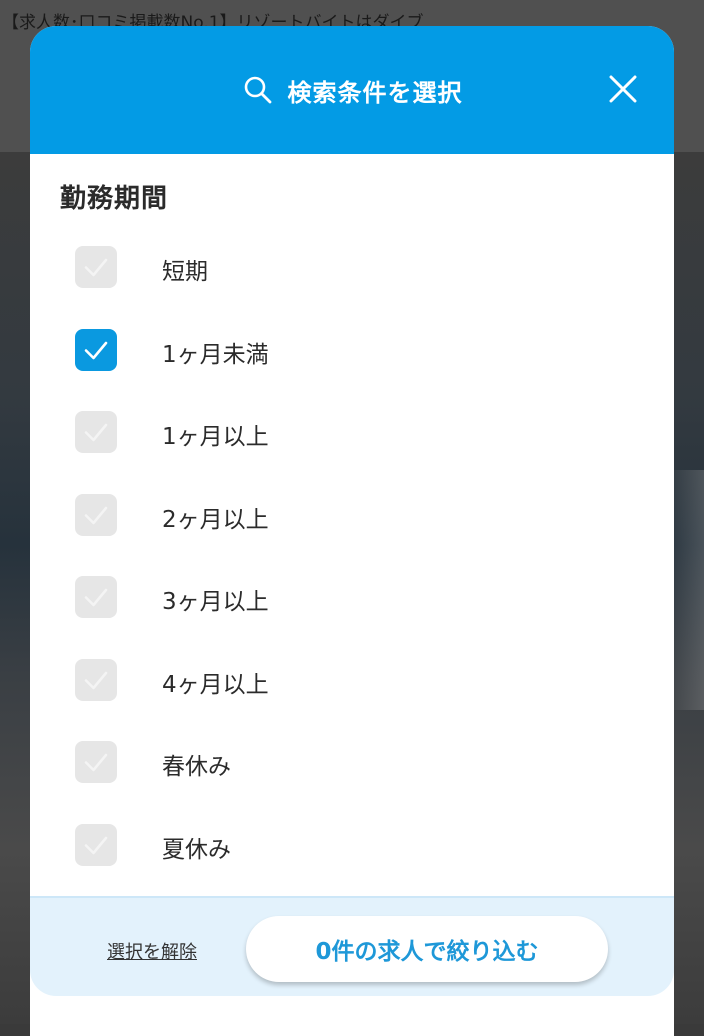 The width and height of the screenshot is (704, 1036). Describe the element at coordinates (427, 949) in the screenshot. I see `apply-filter-button: 0件の求人で絞り込む` at that location.